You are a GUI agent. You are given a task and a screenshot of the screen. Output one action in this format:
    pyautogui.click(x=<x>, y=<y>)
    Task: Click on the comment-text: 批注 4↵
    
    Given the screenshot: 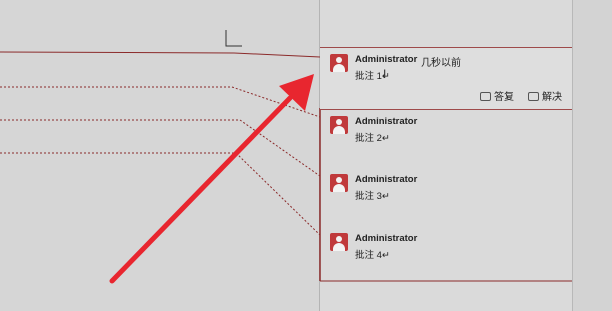 What is the action you would take?
    pyautogui.click(x=372, y=254)
    